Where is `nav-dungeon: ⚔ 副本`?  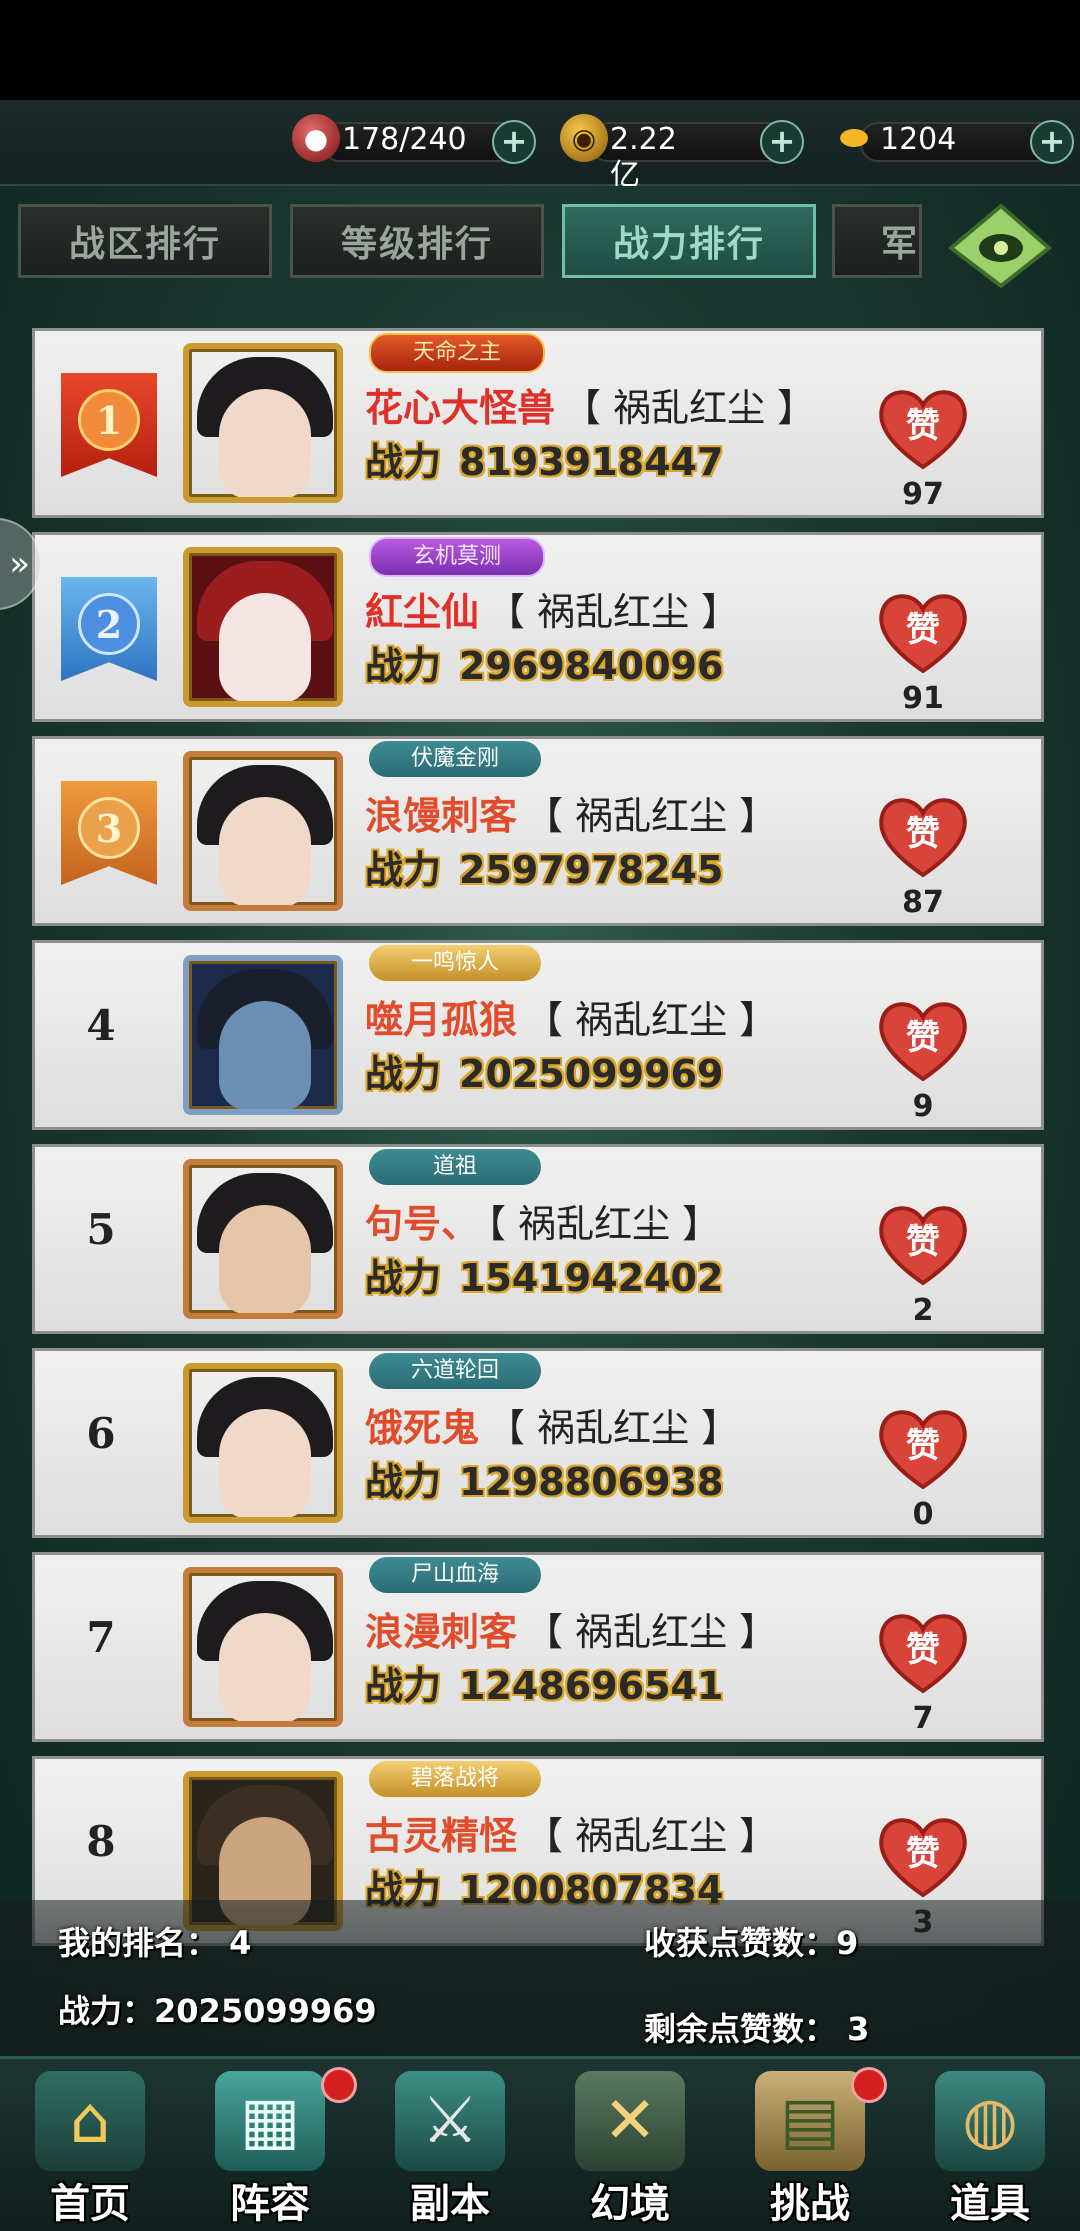
nav-dungeon: ⚔ 副本 is located at coordinates (450, 2145).